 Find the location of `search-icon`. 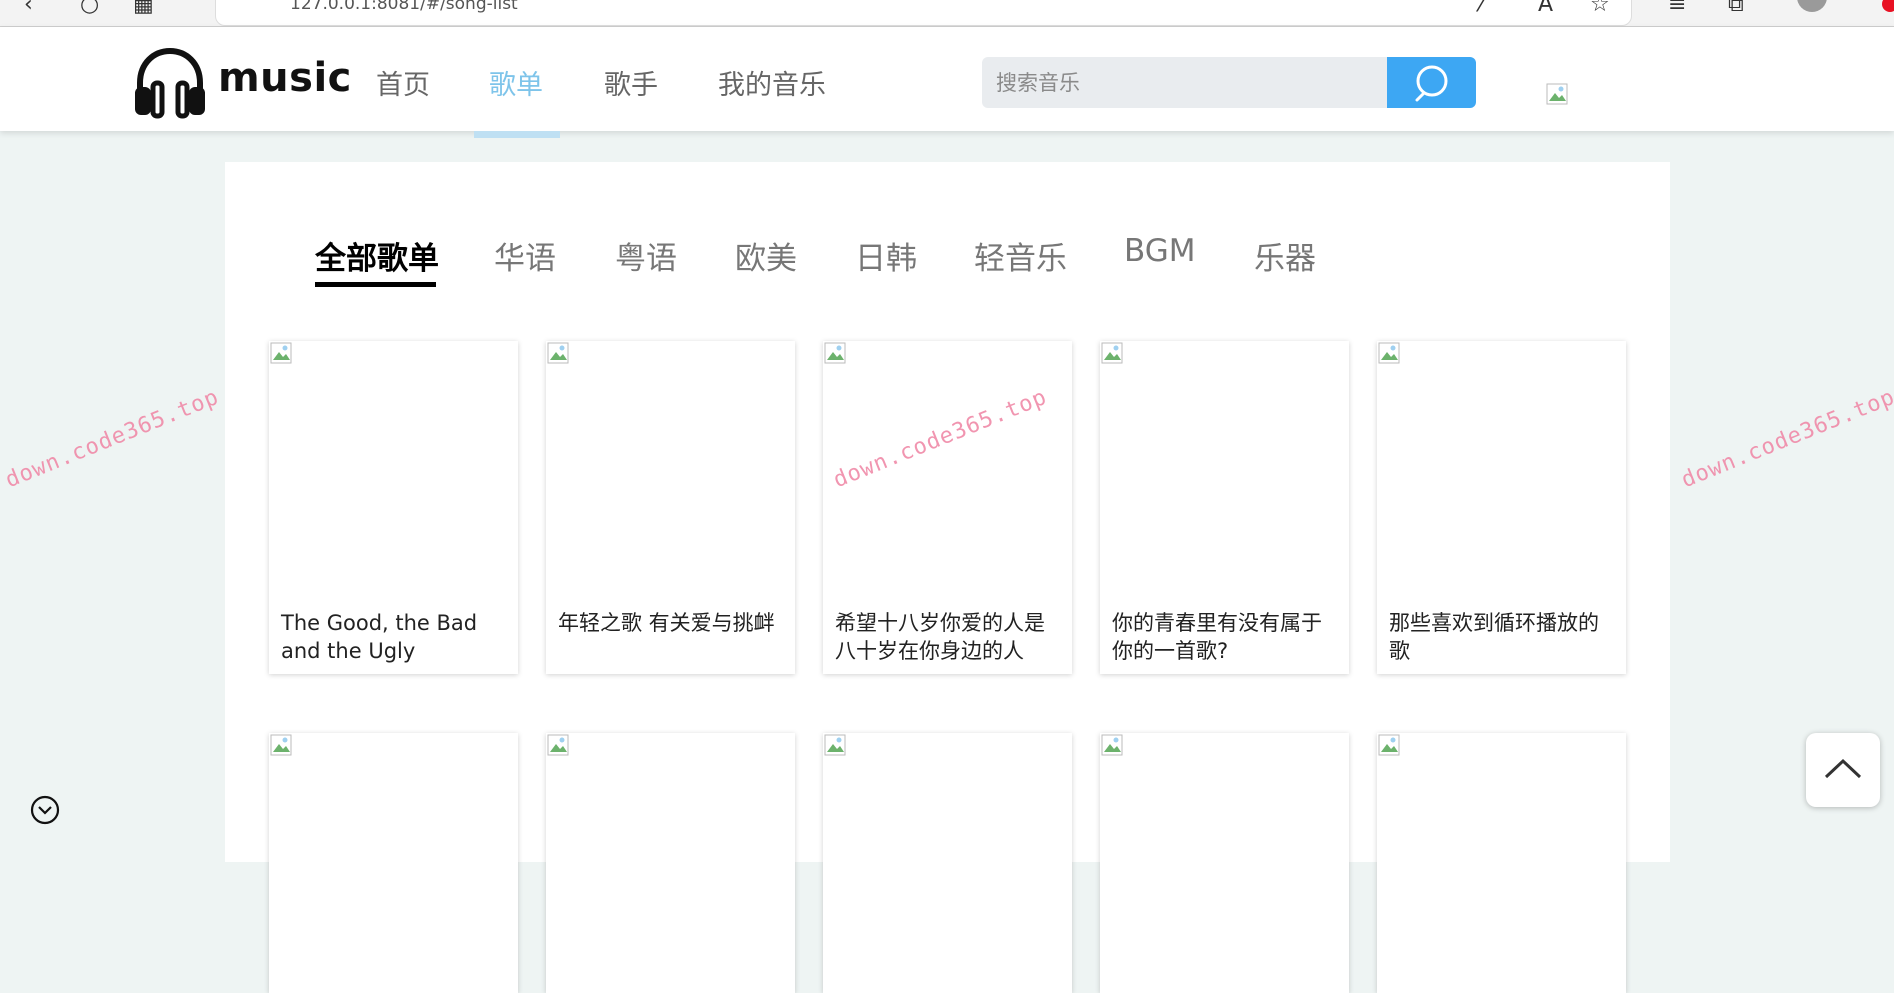

search-icon is located at coordinates (1431, 83).